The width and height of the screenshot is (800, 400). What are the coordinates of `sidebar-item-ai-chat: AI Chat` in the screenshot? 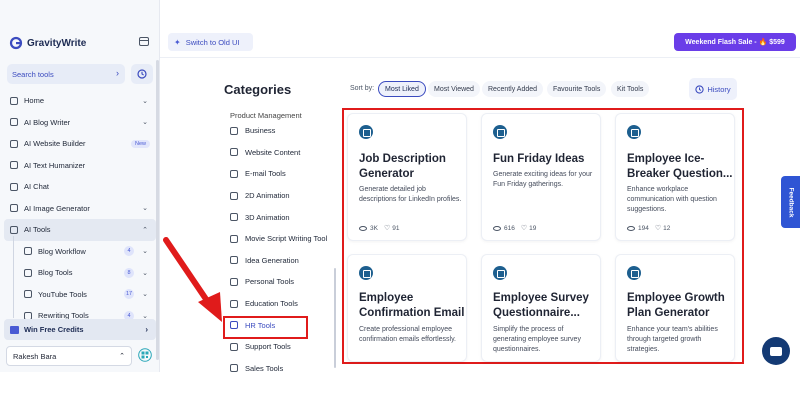 It's located at (80, 187).